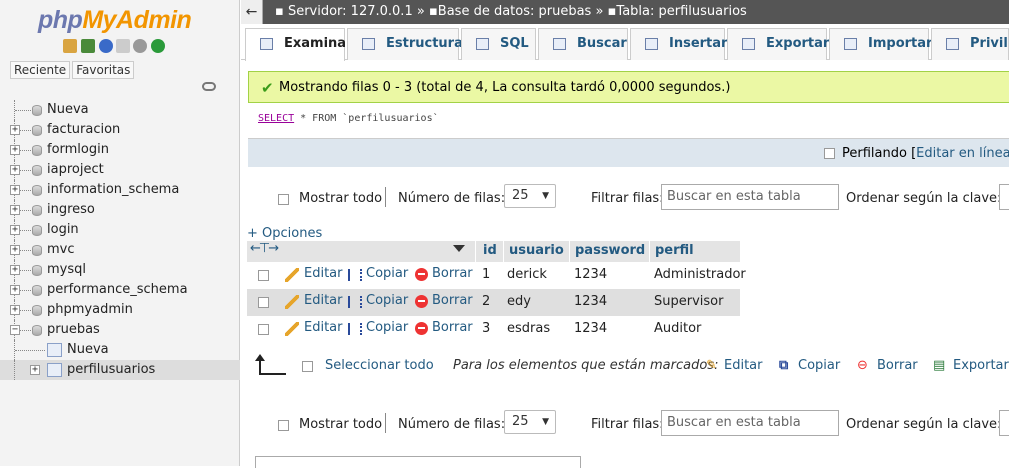 The width and height of the screenshot is (1009, 468). I want to click on collapse-icon: −, so click(15, 330).